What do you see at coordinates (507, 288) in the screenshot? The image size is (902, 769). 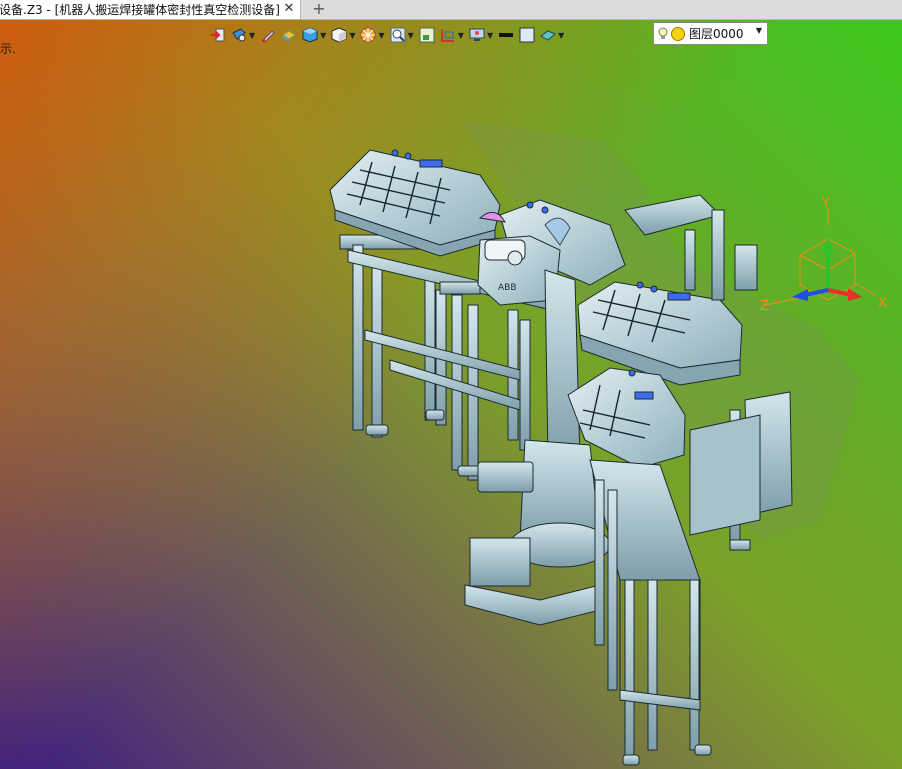 I see `svg-text: ABB` at bounding box center [507, 288].